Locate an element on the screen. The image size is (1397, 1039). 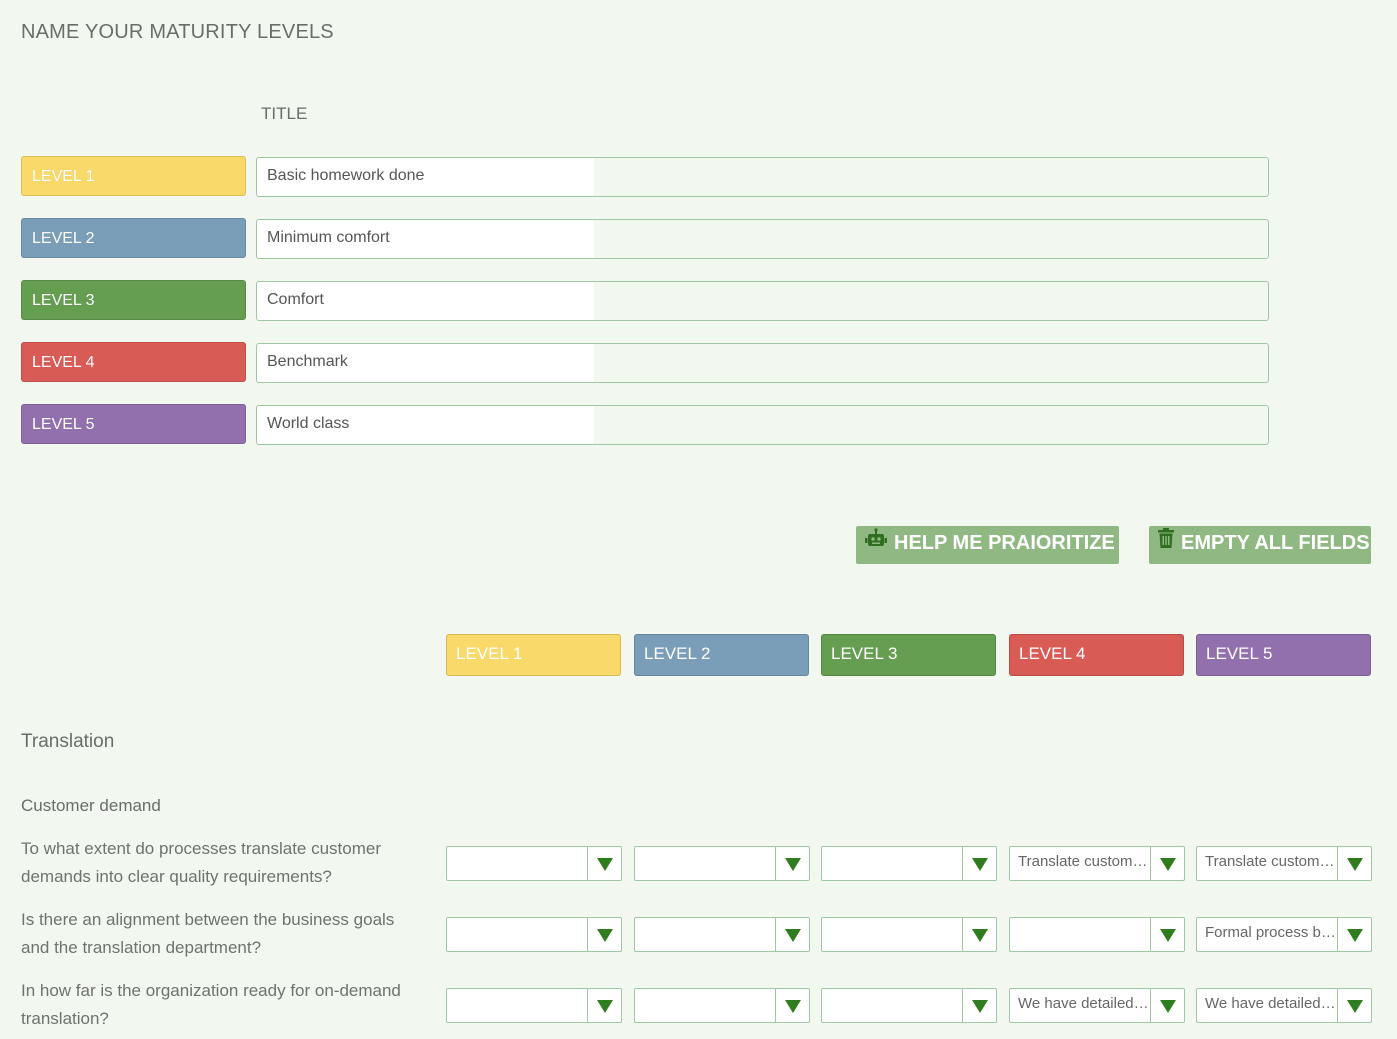
matrix-column-level-3: LEVEL 3 is located at coordinates (908, 655).